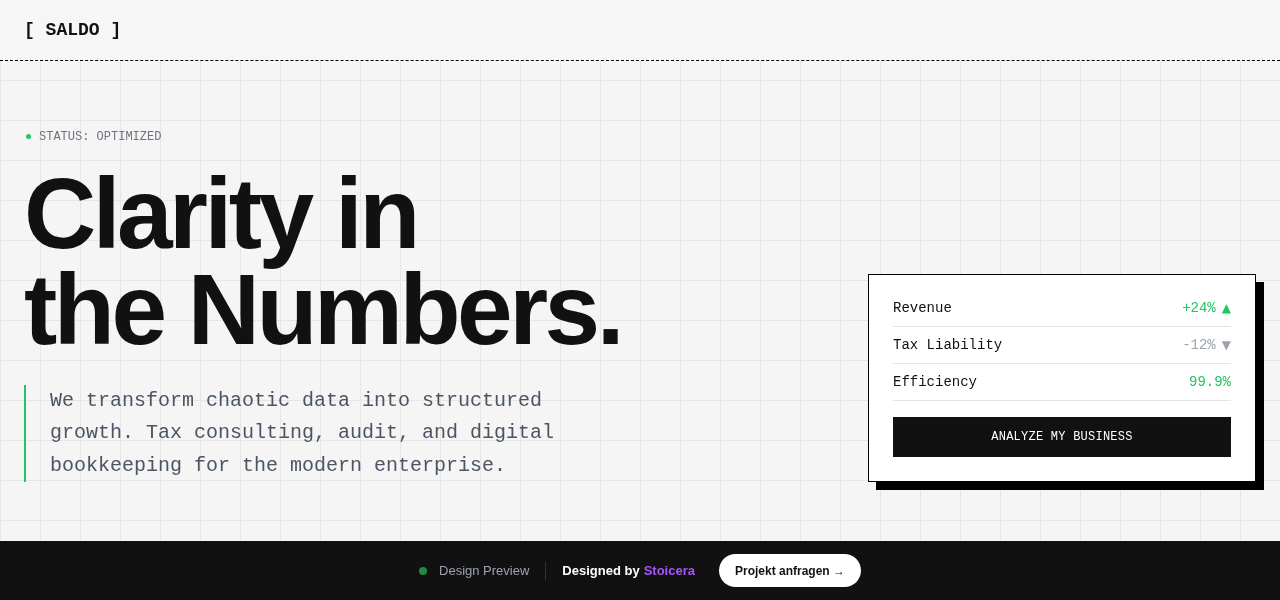  I want to click on description-text: We transform chaotic data into structured growth. Tax consulting, audit, and digital bookkeeping for the modern enterprise., so click(303, 433).